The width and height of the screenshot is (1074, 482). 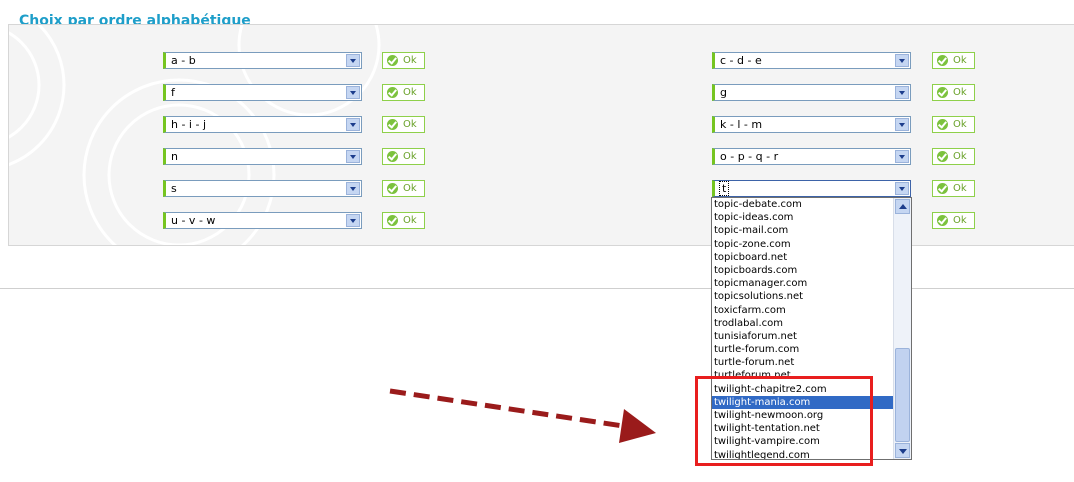 What do you see at coordinates (811, 244) in the screenshot?
I see `dropdown-option: topic-zone.com` at bounding box center [811, 244].